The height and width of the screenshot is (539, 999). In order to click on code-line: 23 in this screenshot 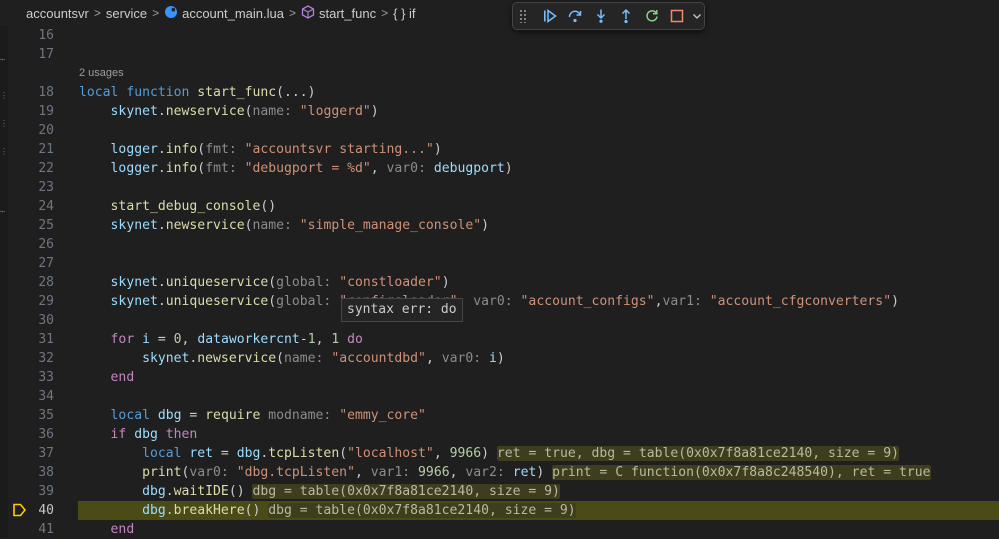, I will do `click(499, 187)`.